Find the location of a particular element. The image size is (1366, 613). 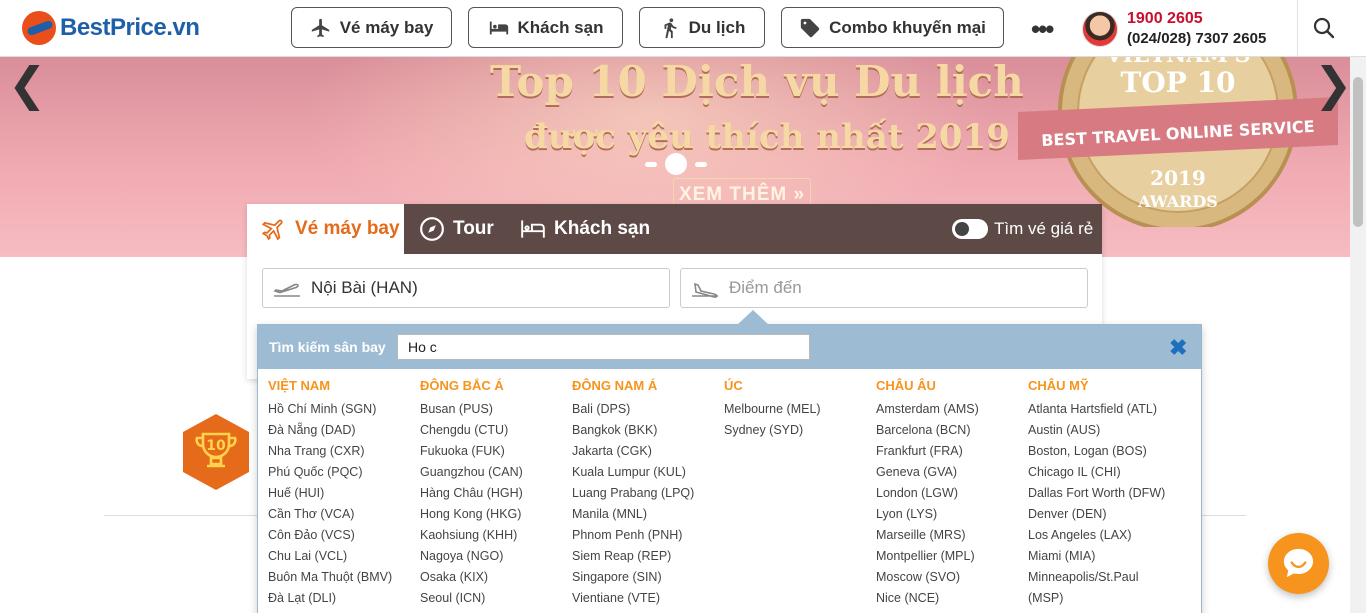

airport-option: Vientiane (VTE) is located at coordinates (648, 598).